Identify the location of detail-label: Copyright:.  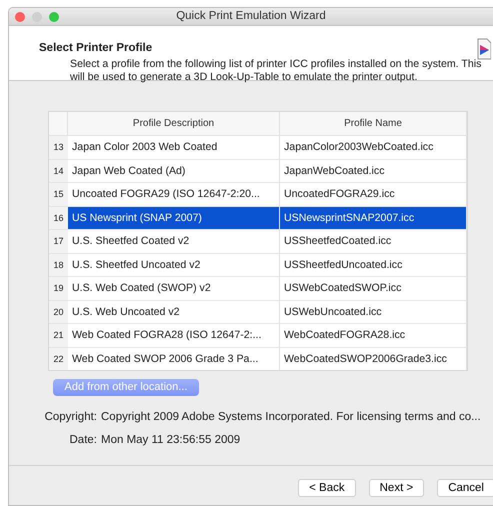
(70, 417).